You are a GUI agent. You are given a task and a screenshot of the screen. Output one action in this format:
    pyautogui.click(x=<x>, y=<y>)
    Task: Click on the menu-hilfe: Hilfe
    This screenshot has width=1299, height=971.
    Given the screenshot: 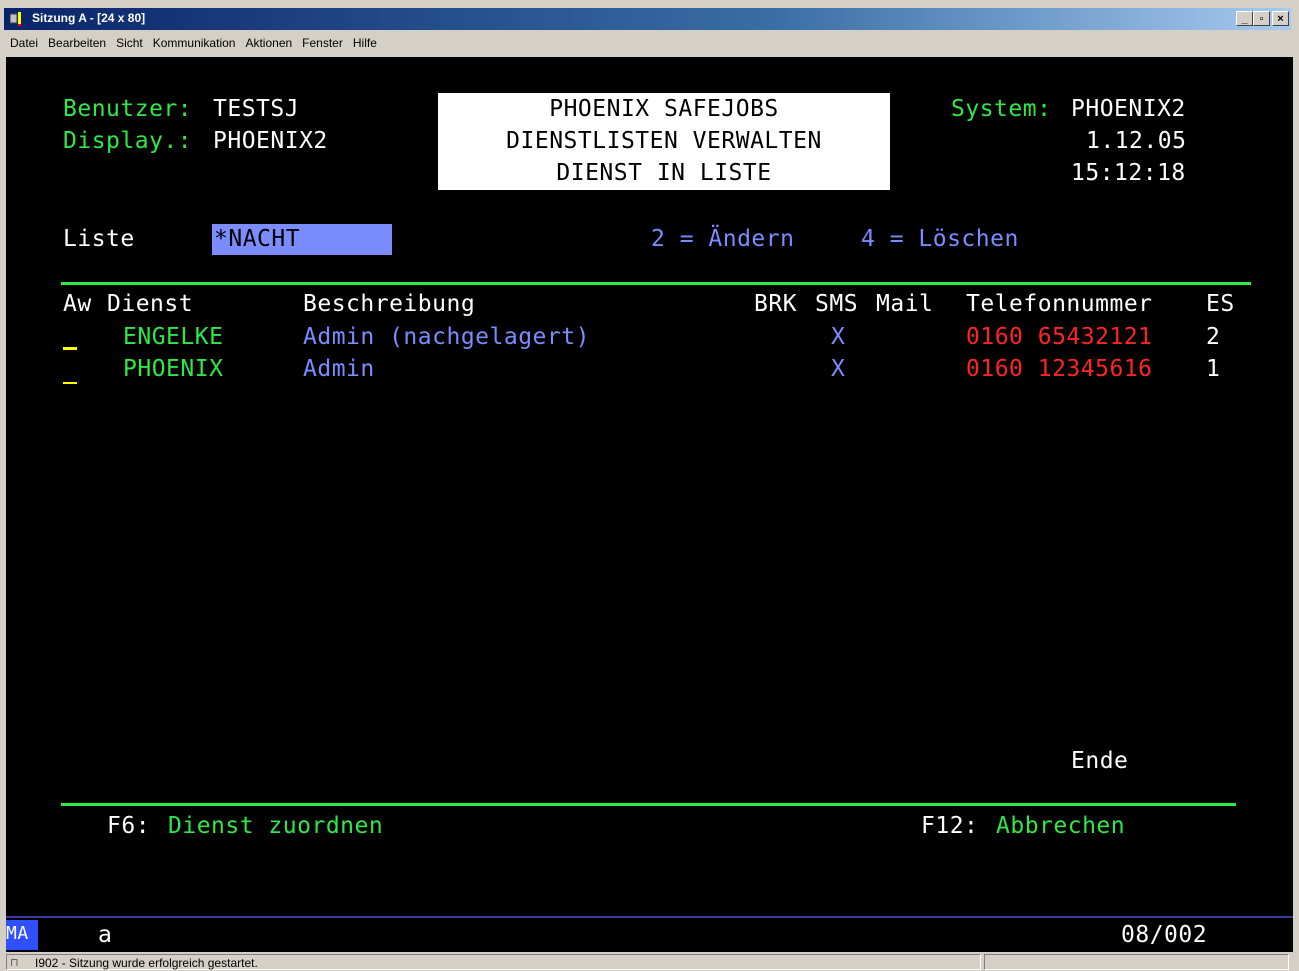 What is the action you would take?
    pyautogui.click(x=364, y=44)
    